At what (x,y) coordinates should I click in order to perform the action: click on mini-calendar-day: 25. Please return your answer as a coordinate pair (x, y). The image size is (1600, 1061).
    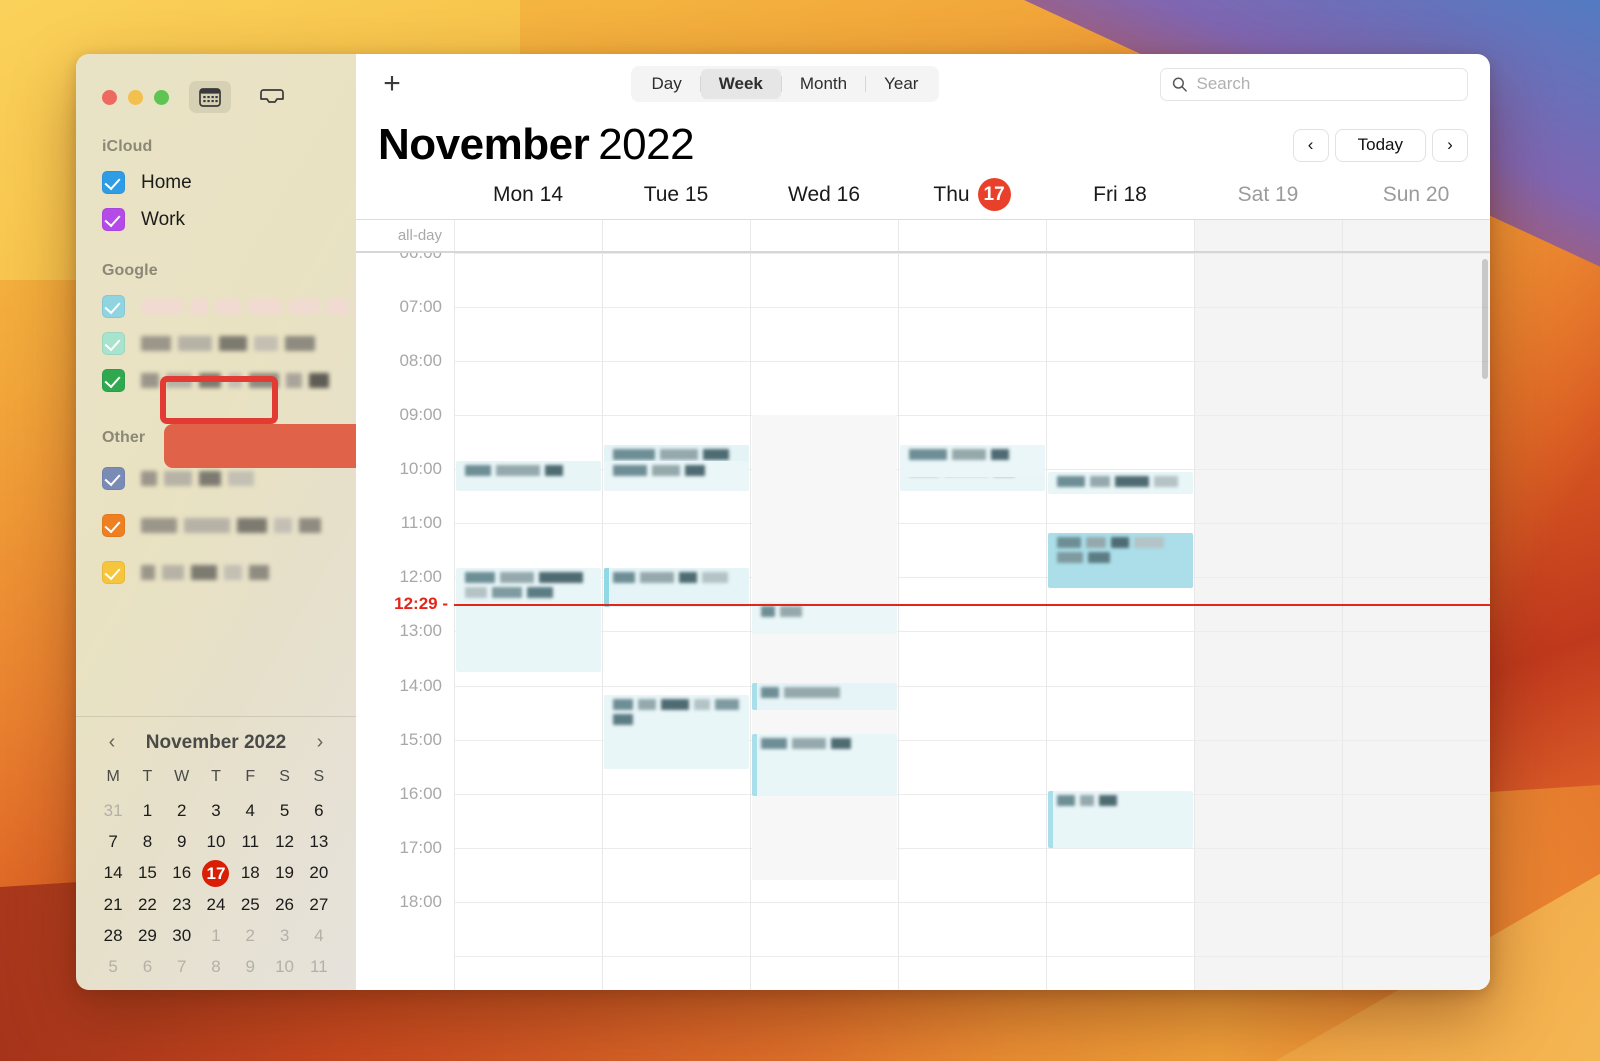
    Looking at the image, I should click on (250, 905).